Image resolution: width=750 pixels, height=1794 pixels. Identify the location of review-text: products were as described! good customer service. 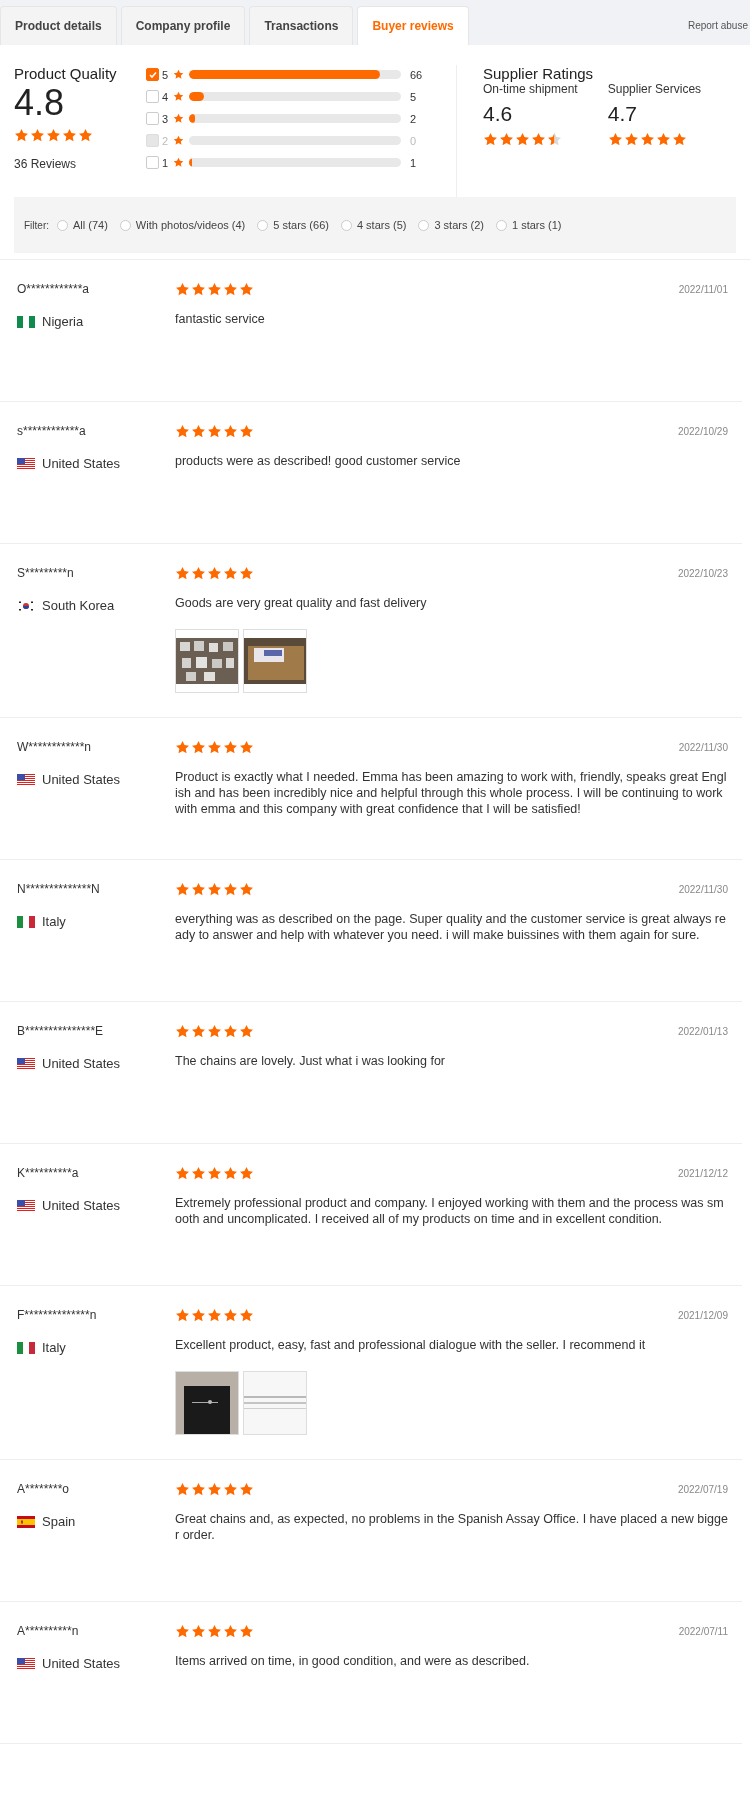
(318, 461).